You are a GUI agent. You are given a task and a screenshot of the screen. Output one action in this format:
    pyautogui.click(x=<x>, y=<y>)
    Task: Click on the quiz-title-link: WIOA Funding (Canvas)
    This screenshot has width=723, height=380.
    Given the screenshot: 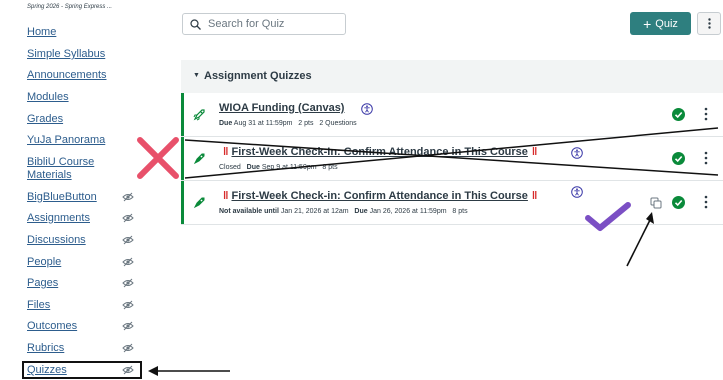 What is the action you would take?
    pyautogui.click(x=281, y=108)
    